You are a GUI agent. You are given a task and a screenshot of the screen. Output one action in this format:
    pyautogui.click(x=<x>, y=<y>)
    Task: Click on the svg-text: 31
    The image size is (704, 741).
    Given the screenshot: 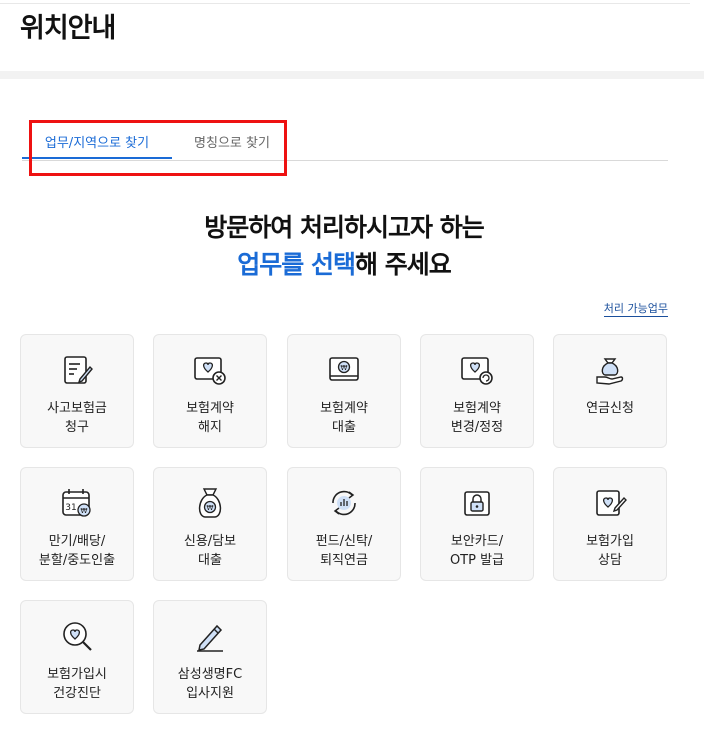 What is the action you would take?
    pyautogui.click(x=70, y=508)
    